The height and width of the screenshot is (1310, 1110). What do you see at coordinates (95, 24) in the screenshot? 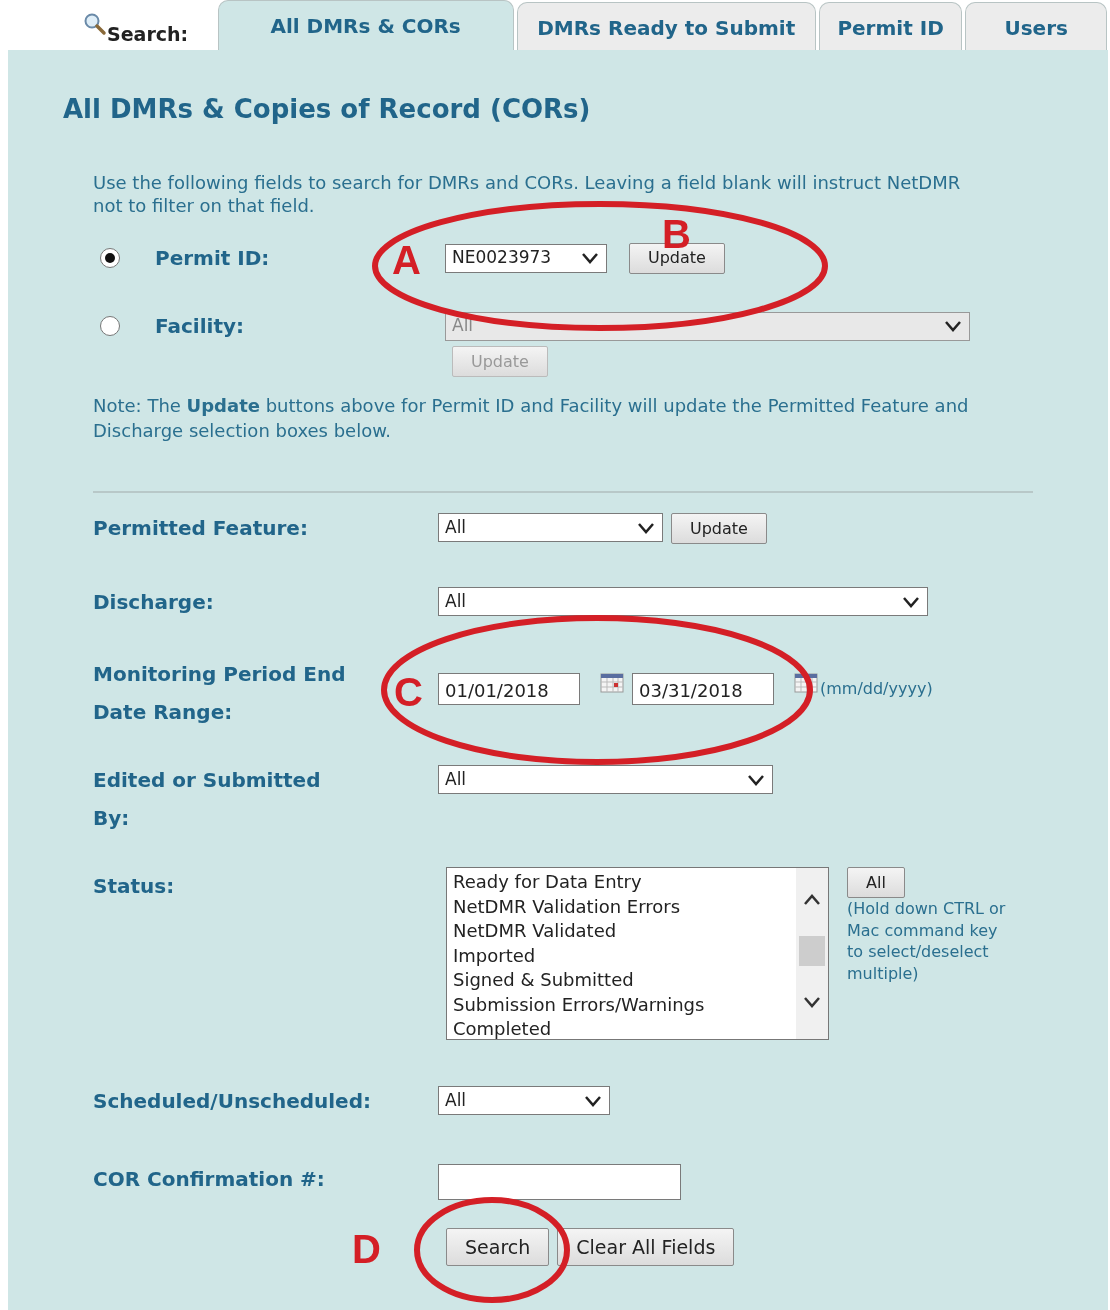
I see `search-icon` at bounding box center [95, 24].